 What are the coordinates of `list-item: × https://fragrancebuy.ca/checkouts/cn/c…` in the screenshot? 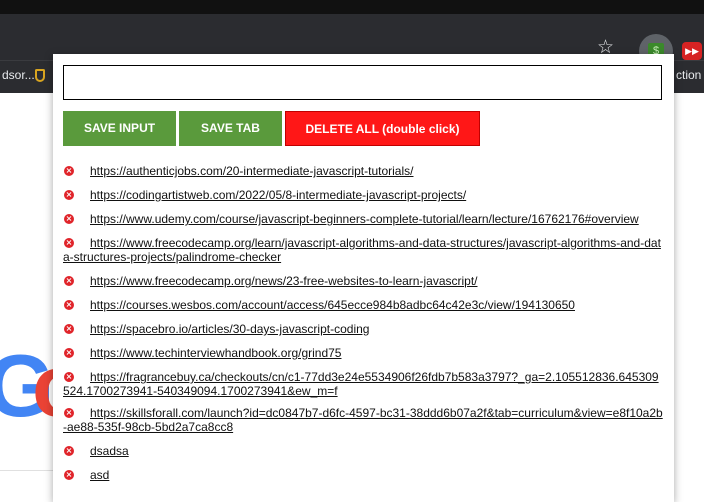 It's located at (363, 388).